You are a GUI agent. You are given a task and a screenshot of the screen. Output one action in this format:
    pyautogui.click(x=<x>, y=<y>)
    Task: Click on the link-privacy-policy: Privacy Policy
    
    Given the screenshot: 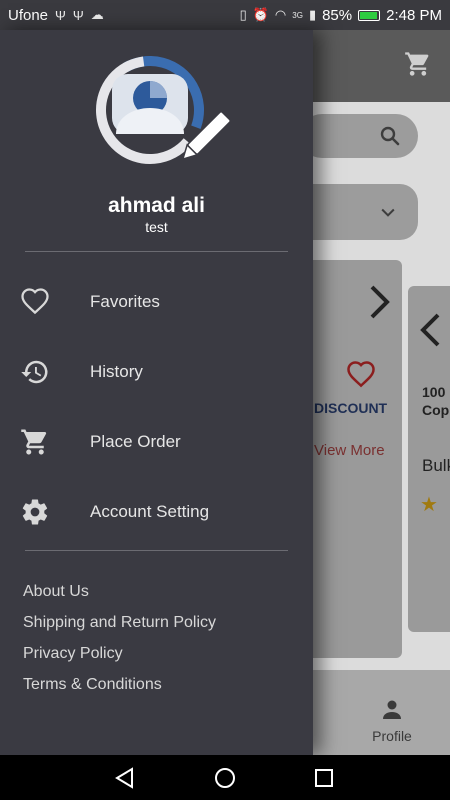 What is the action you would take?
    pyautogui.click(x=73, y=654)
    